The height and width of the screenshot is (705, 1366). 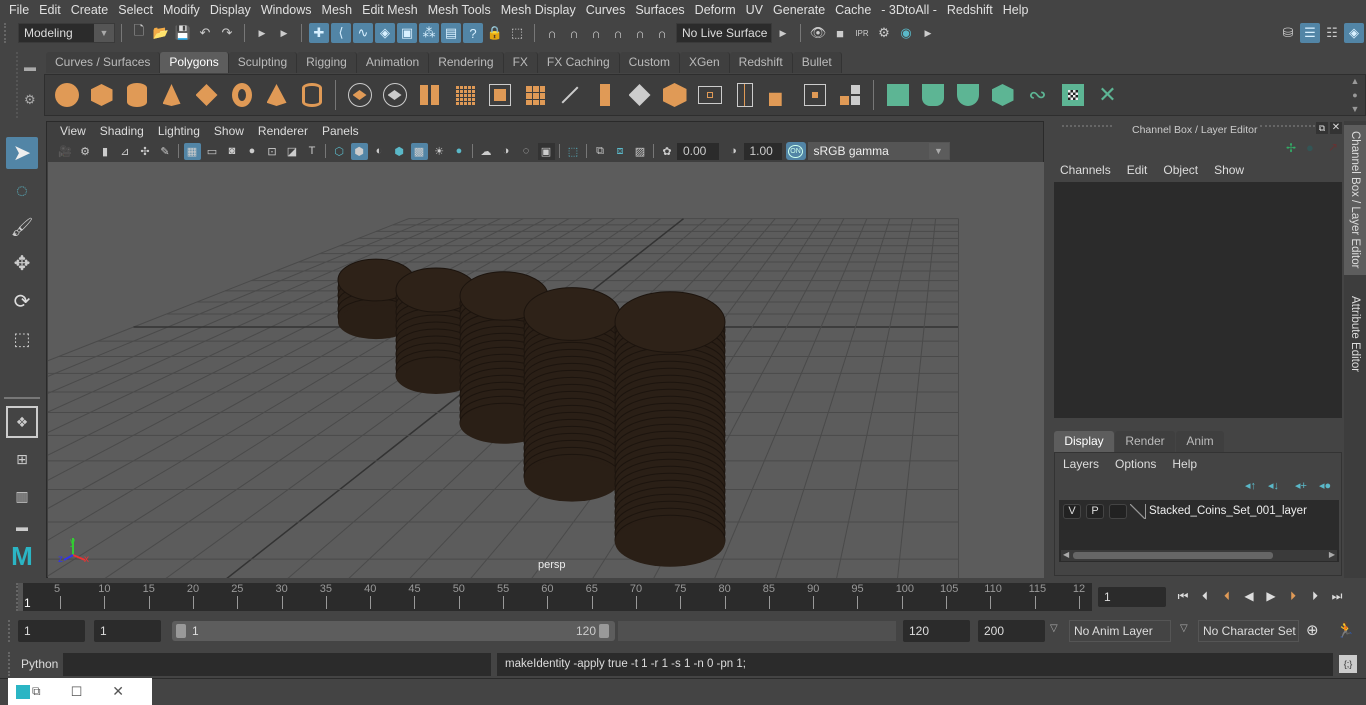 I want to click on xray-joints-icon: ⧉, so click(x=600, y=151).